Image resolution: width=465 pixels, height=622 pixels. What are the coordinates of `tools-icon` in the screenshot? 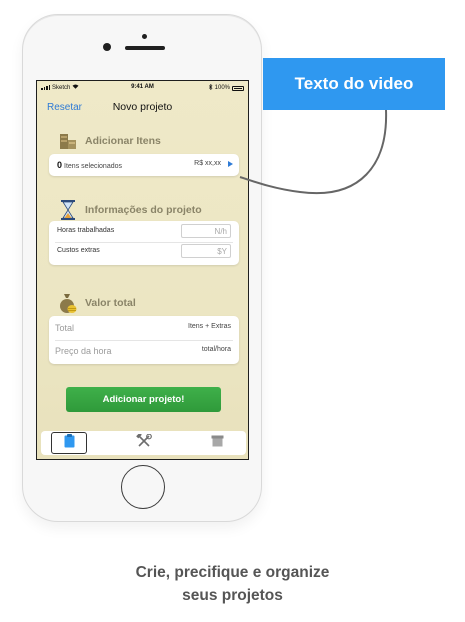 It's located at (144, 442).